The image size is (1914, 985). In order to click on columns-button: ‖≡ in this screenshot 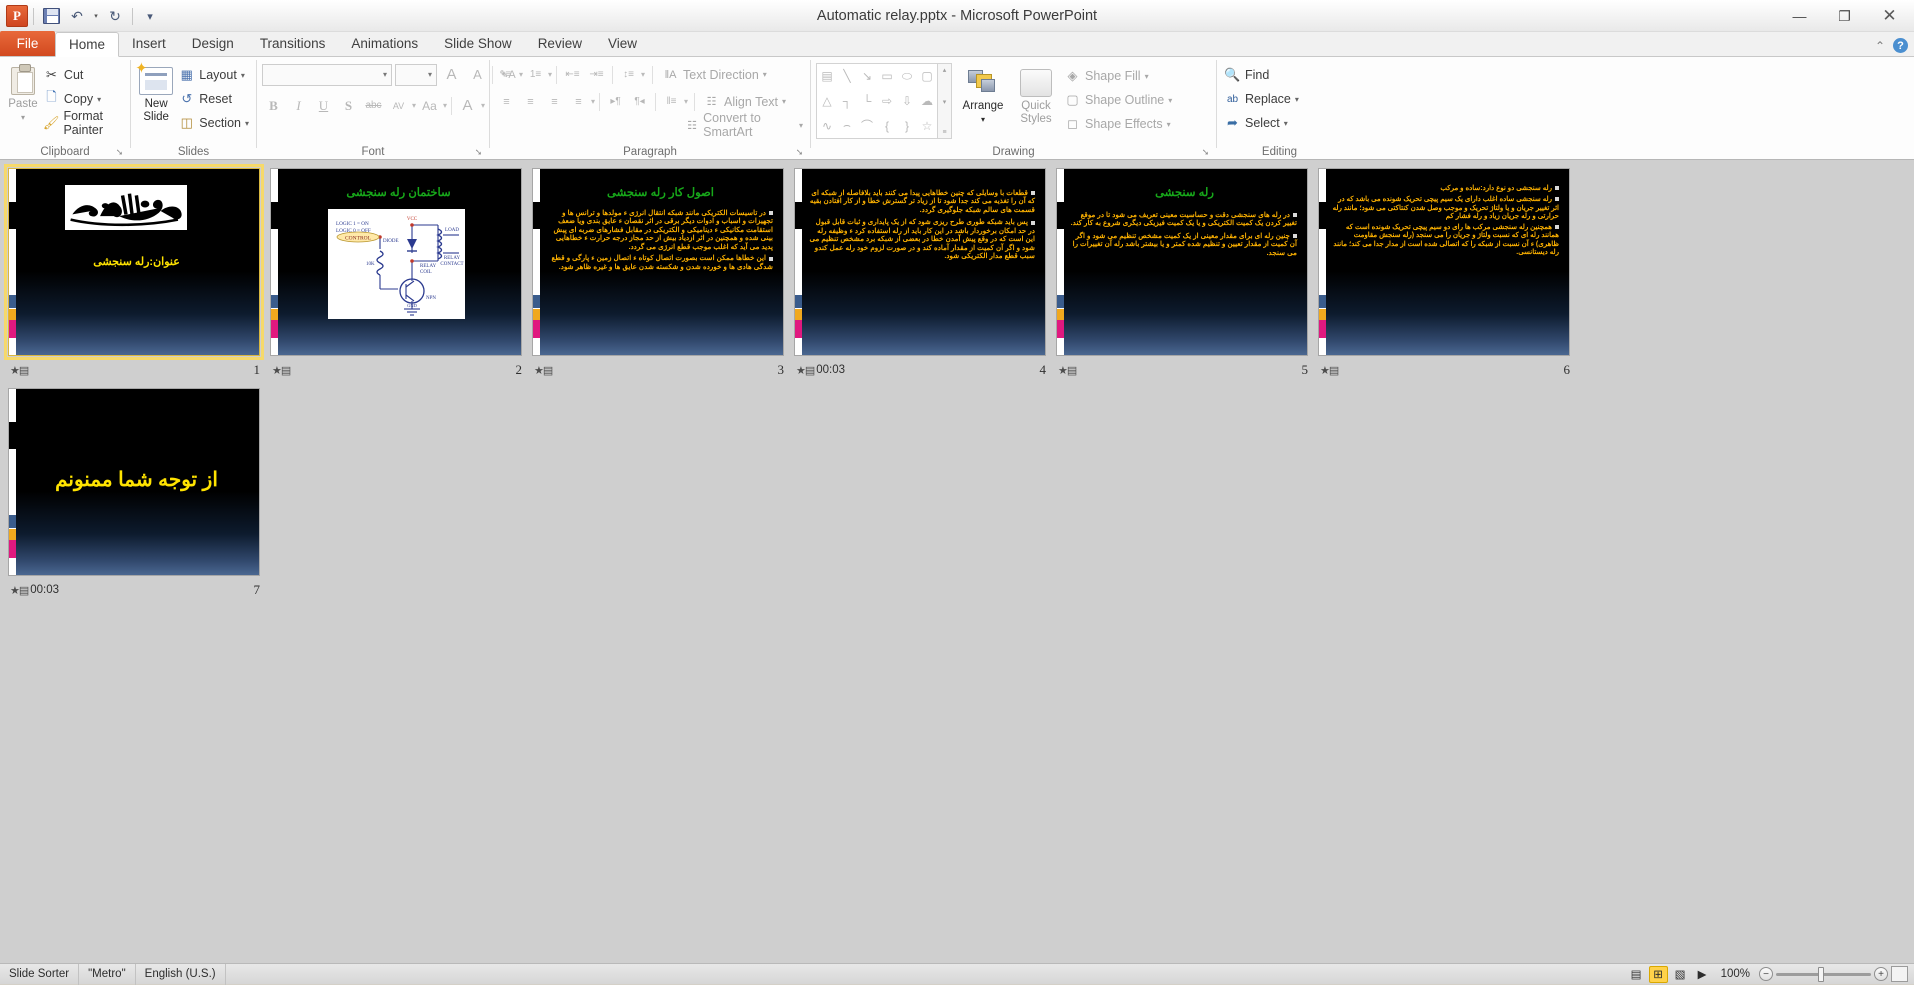, I will do `click(671, 101)`.